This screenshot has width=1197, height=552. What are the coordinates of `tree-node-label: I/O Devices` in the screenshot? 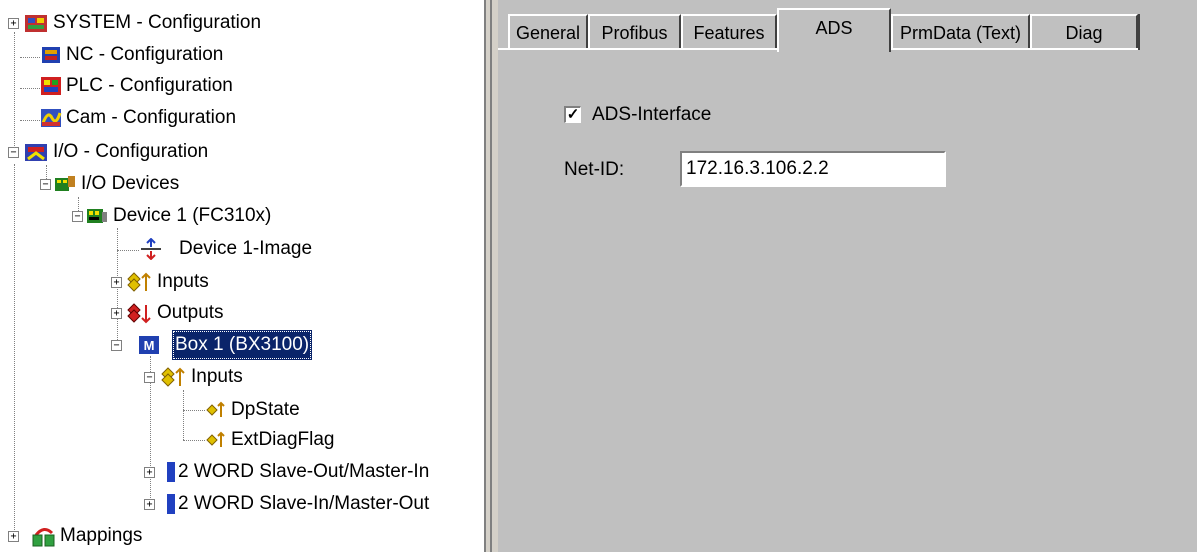 It's located at (130, 183).